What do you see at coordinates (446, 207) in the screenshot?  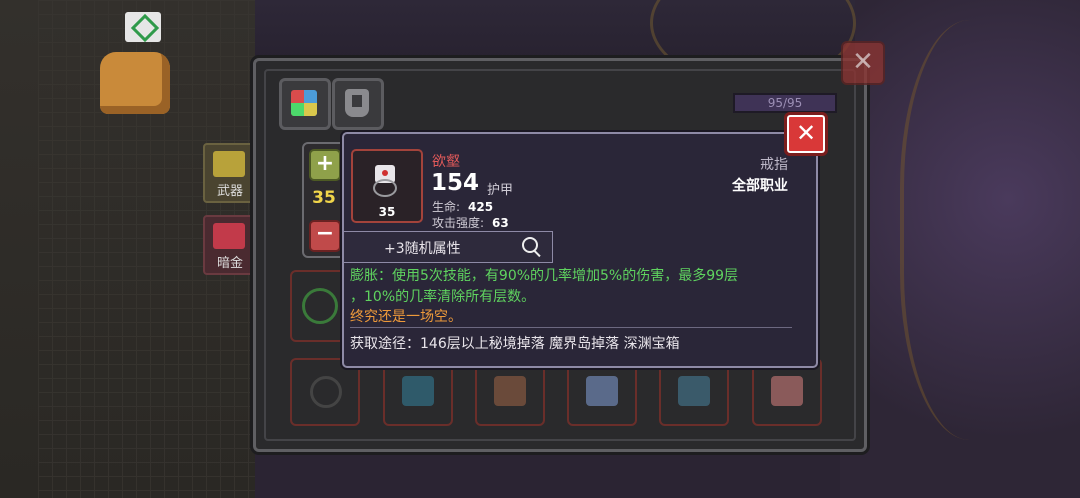 I see `stat-label: 生命:` at bounding box center [446, 207].